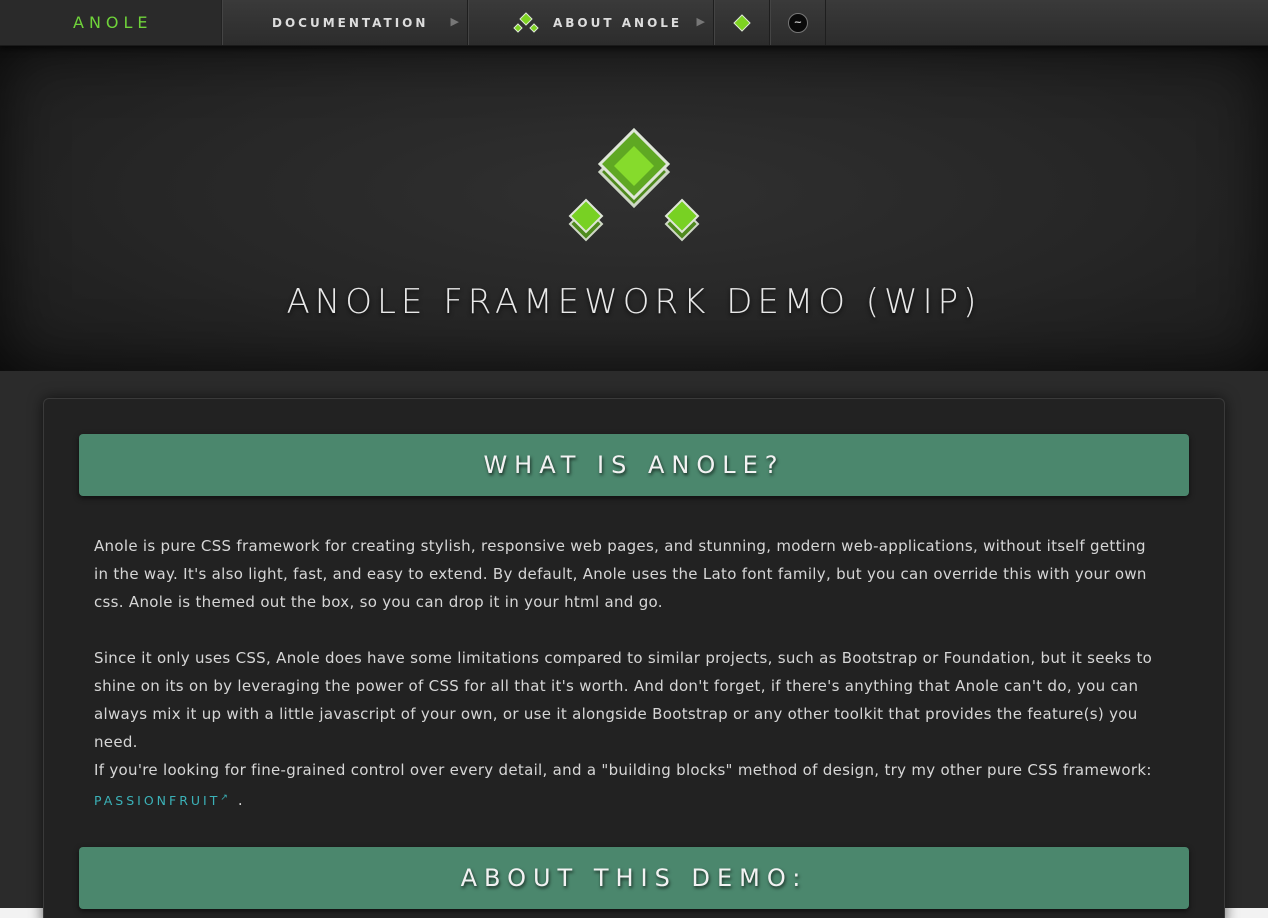  What do you see at coordinates (157, 801) in the screenshot?
I see `passionfruit-link-label: PASSIONFRUIT` at bounding box center [157, 801].